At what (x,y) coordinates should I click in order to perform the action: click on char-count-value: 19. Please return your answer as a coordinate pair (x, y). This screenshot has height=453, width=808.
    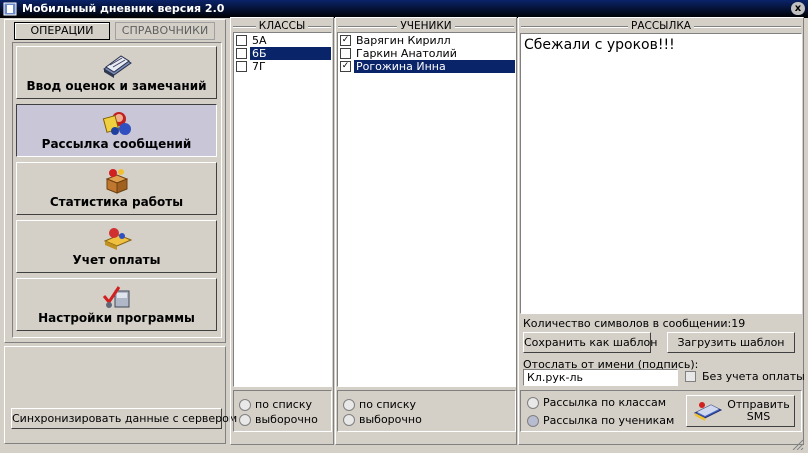
    Looking at the image, I should click on (738, 323).